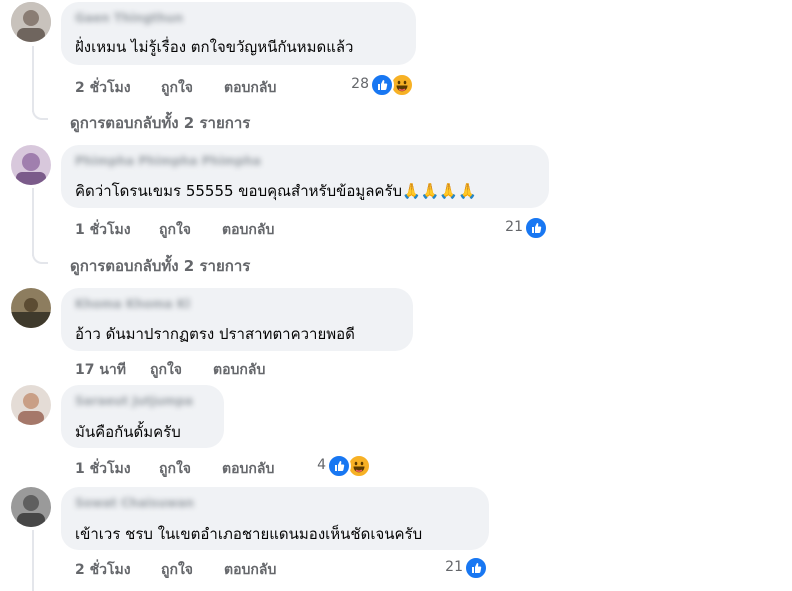 The height and width of the screenshot is (591, 792). Describe the element at coordinates (134, 503) in the screenshot. I see `comment-author: Sowat Chaisuwan` at that location.